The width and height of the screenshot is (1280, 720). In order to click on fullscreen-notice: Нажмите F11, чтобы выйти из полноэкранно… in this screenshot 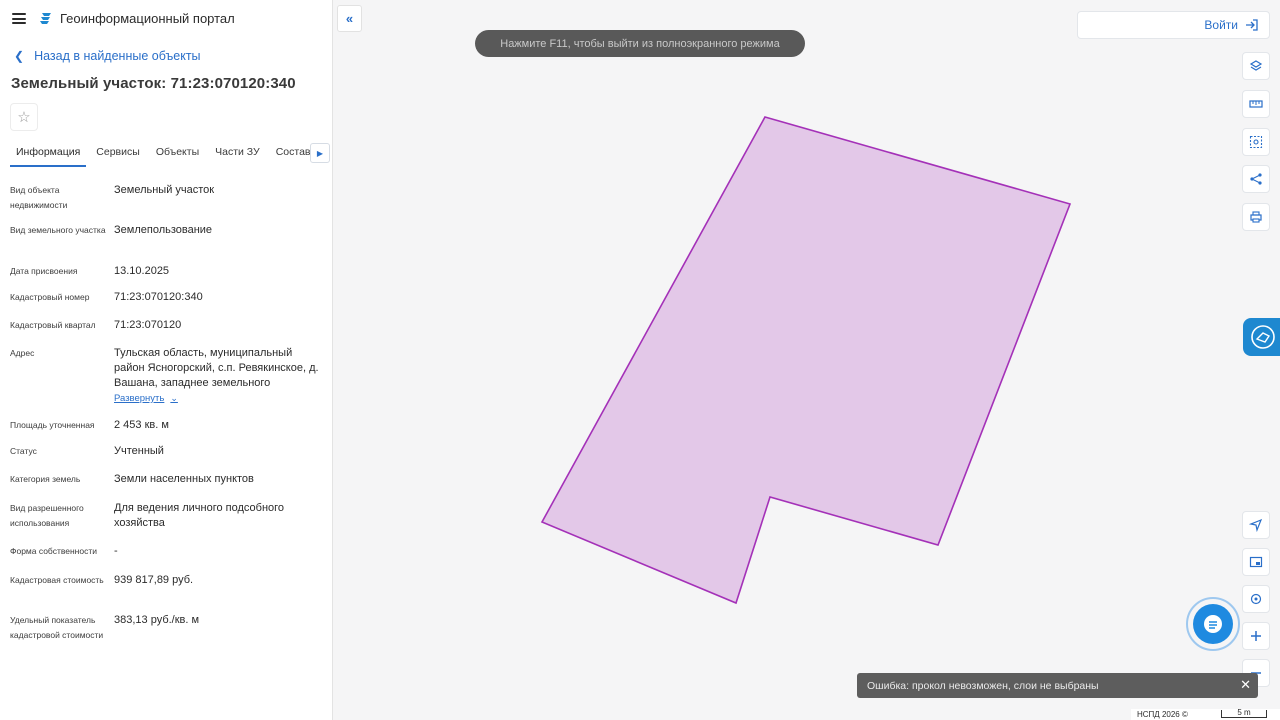, I will do `click(640, 43)`.